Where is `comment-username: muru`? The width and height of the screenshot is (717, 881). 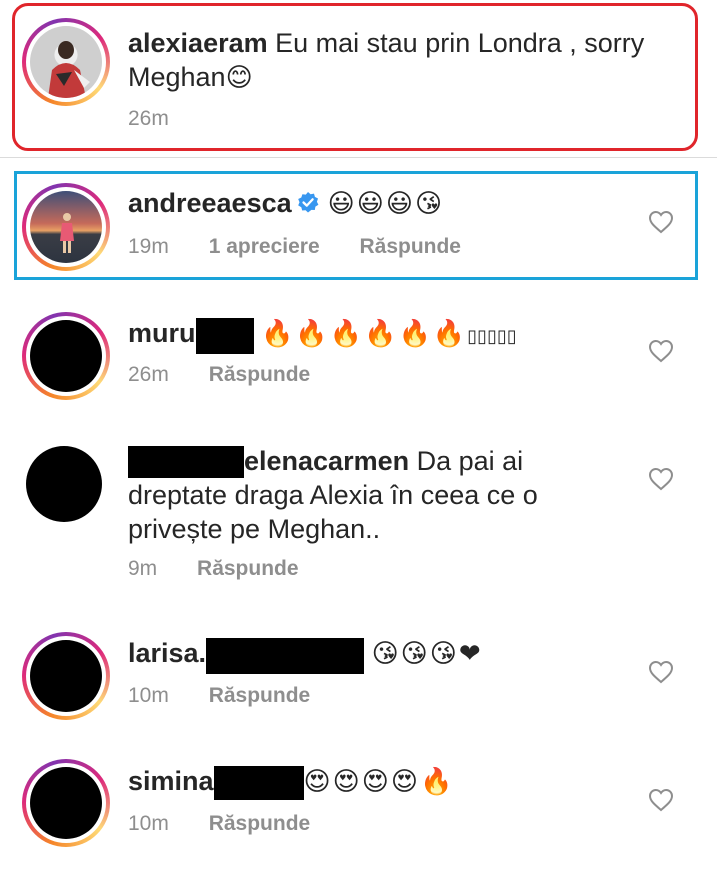 comment-username: muru is located at coordinates (162, 333).